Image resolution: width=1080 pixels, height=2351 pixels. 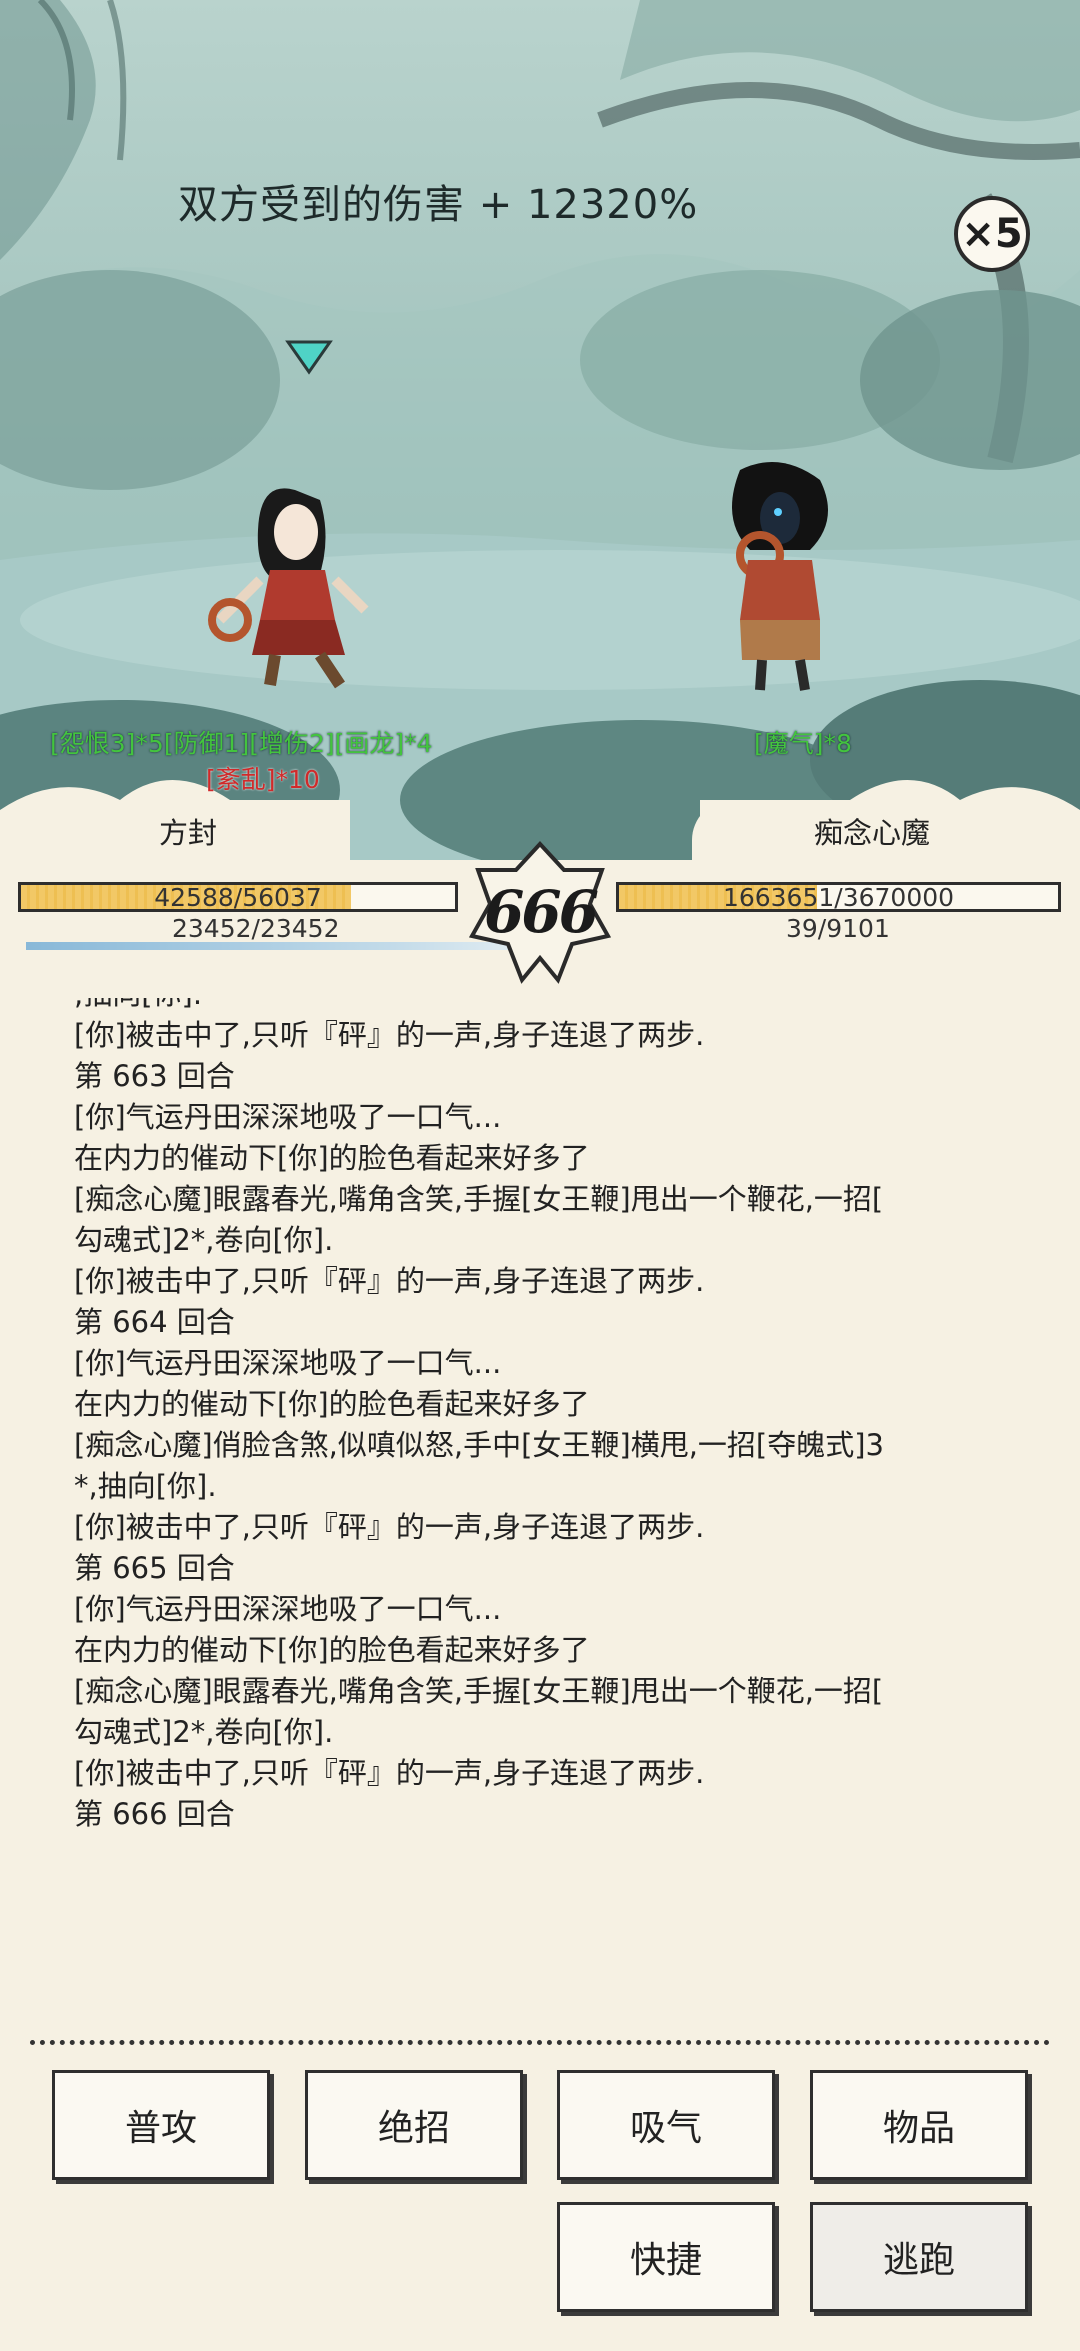 I want to click on player-name: 方封, so click(x=188, y=831).